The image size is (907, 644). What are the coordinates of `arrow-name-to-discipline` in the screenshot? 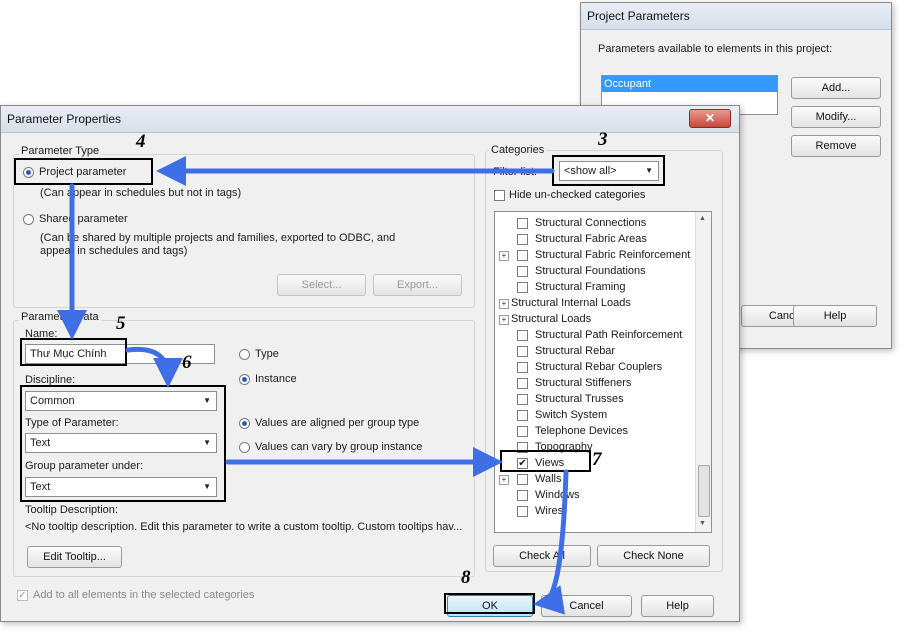 It's located at (154, 367).